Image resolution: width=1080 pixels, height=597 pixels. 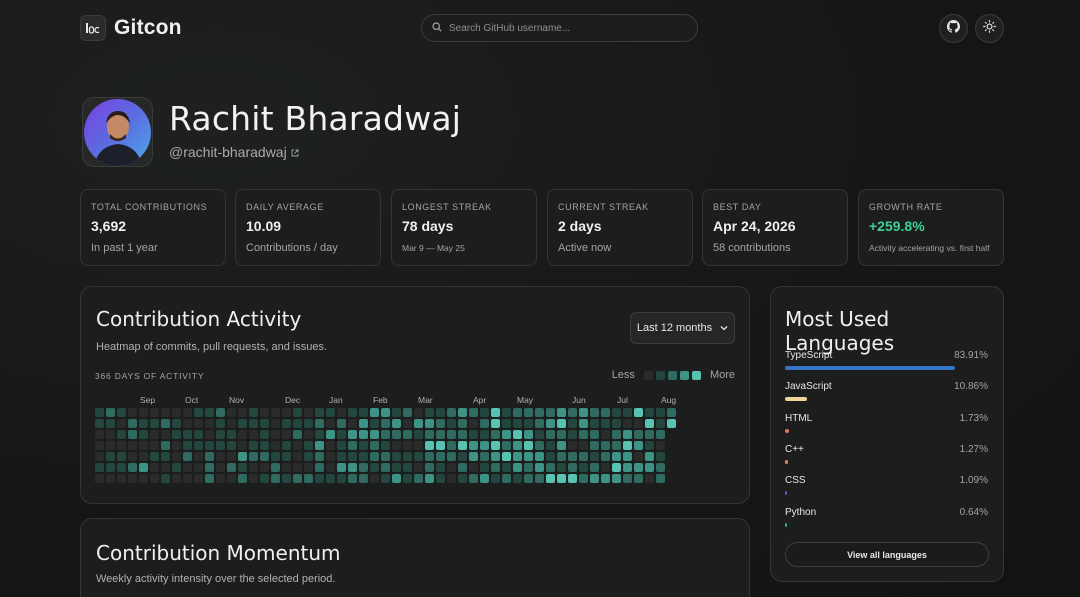 I want to click on github-button, so click(x=953, y=28).